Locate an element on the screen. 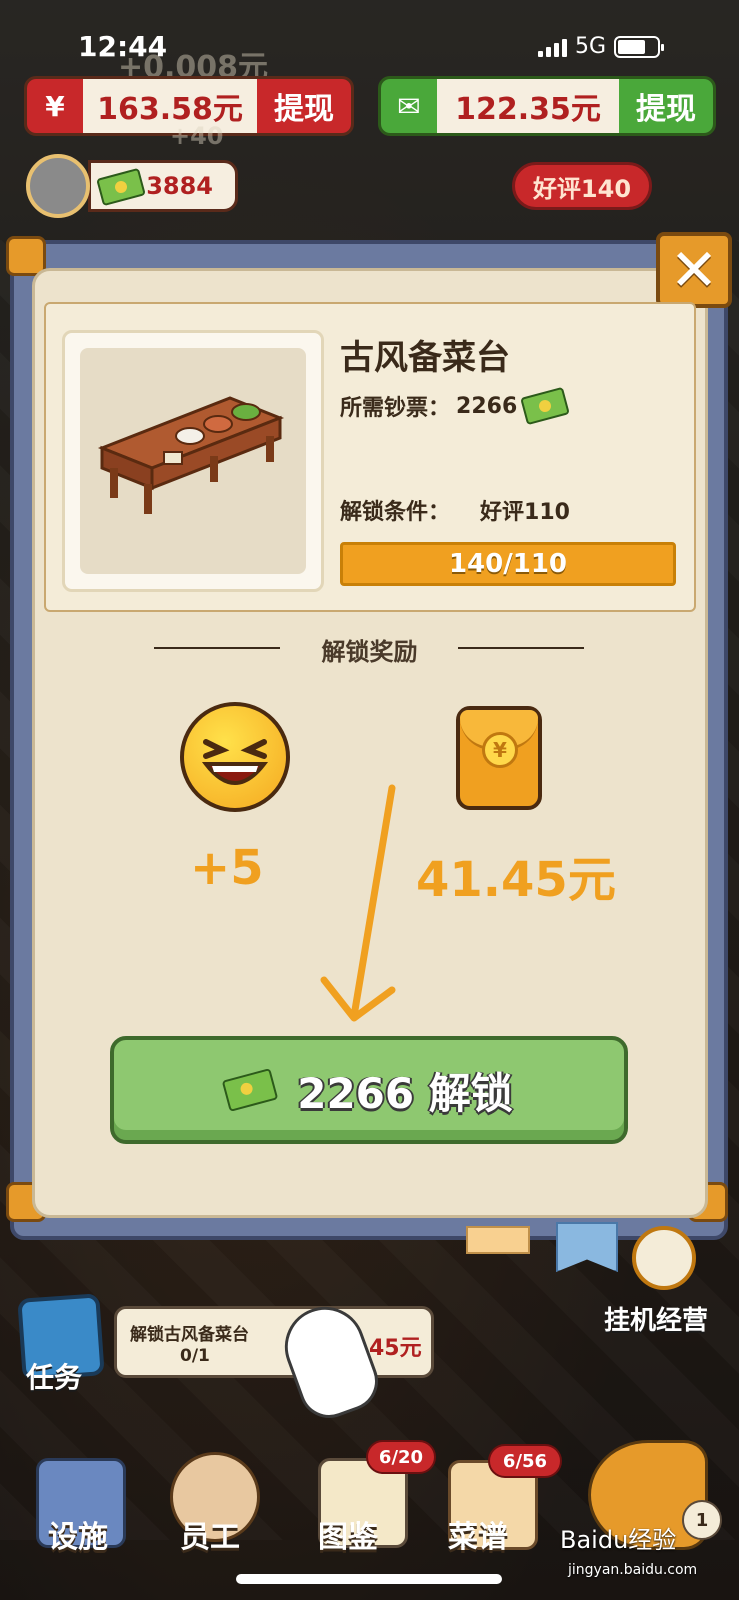  unlock-button-label: 2266 解锁 is located at coordinates (405, 1093).